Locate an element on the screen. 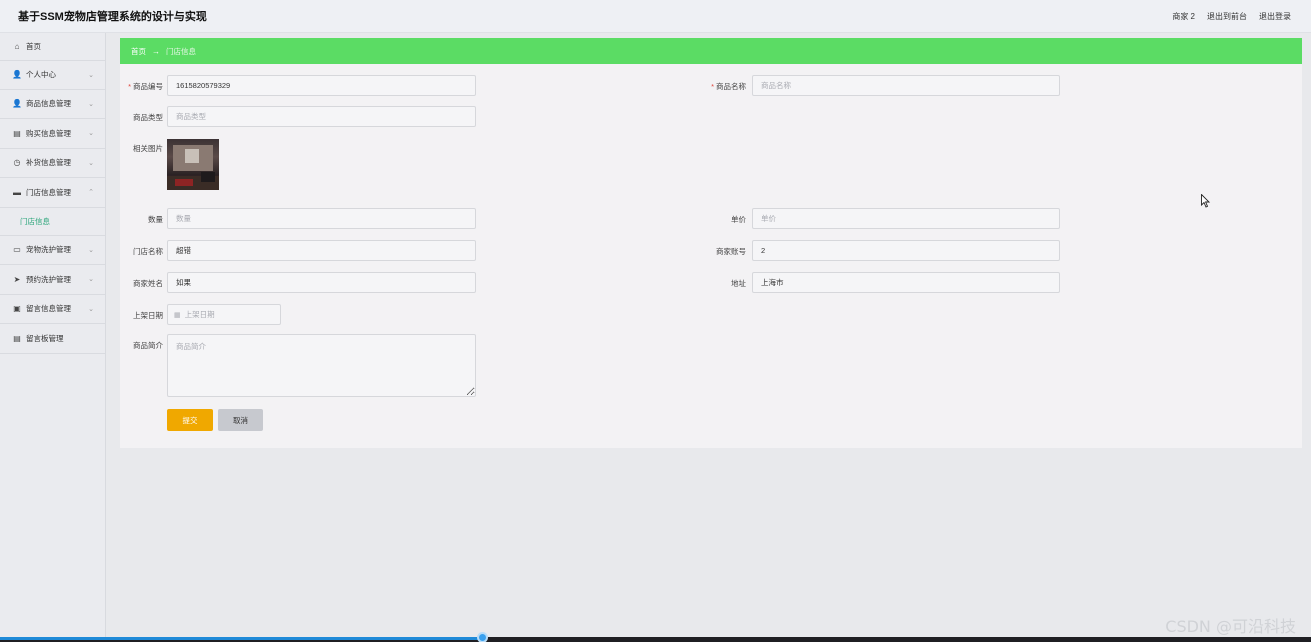 Image resolution: width=1311 pixels, height=642 pixels. listing-date-picker: ▦ is located at coordinates (224, 314).